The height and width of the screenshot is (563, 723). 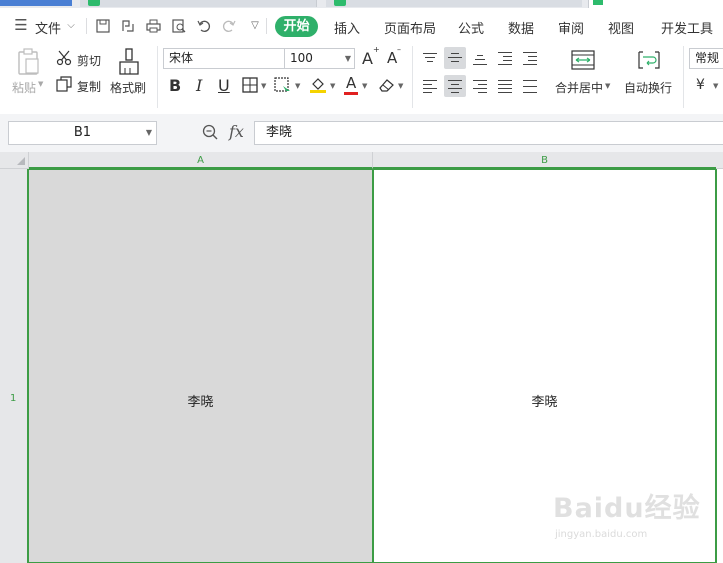 What do you see at coordinates (24, 87) in the screenshot?
I see `paste-button: 粘贴` at bounding box center [24, 87].